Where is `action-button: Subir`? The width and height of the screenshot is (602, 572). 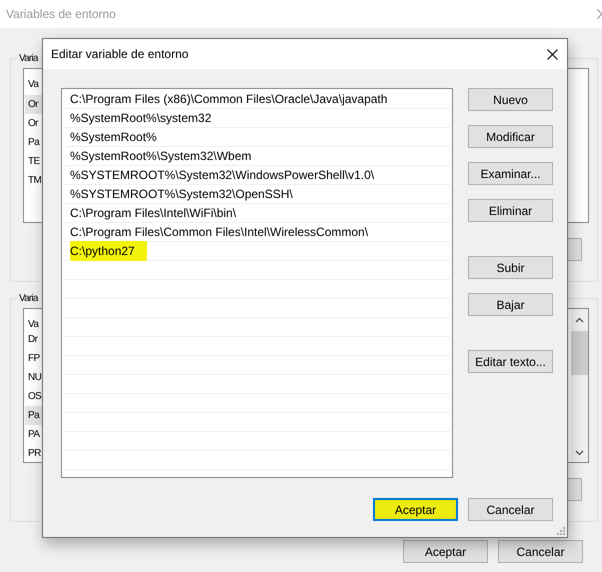 action-button: Subir is located at coordinates (510, 267).